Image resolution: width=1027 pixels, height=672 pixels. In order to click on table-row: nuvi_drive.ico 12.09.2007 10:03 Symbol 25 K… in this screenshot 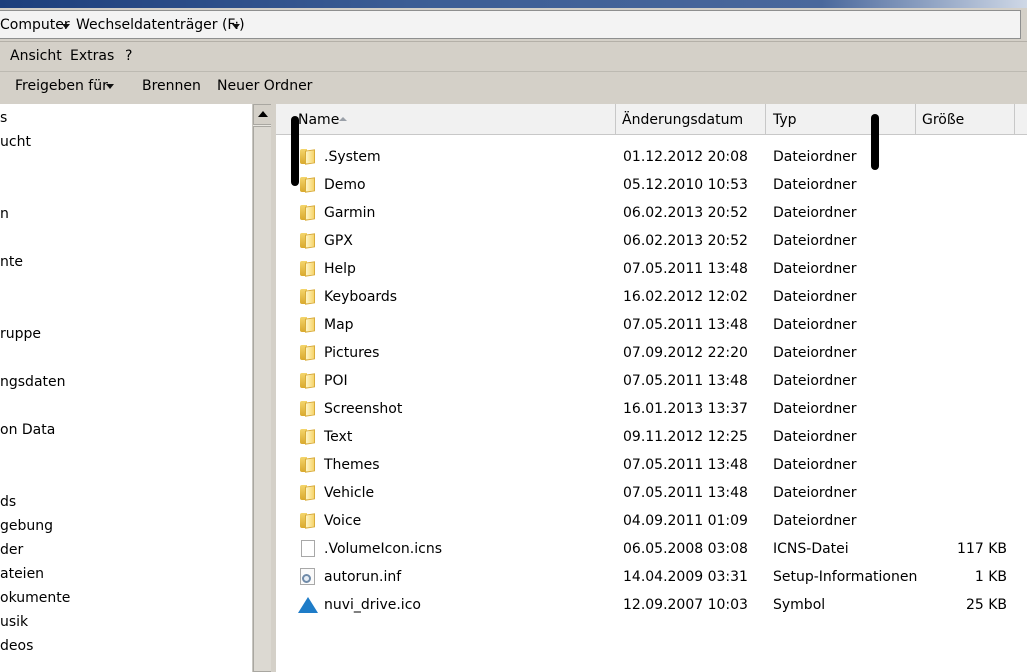, I will do `click(651, 605)`.